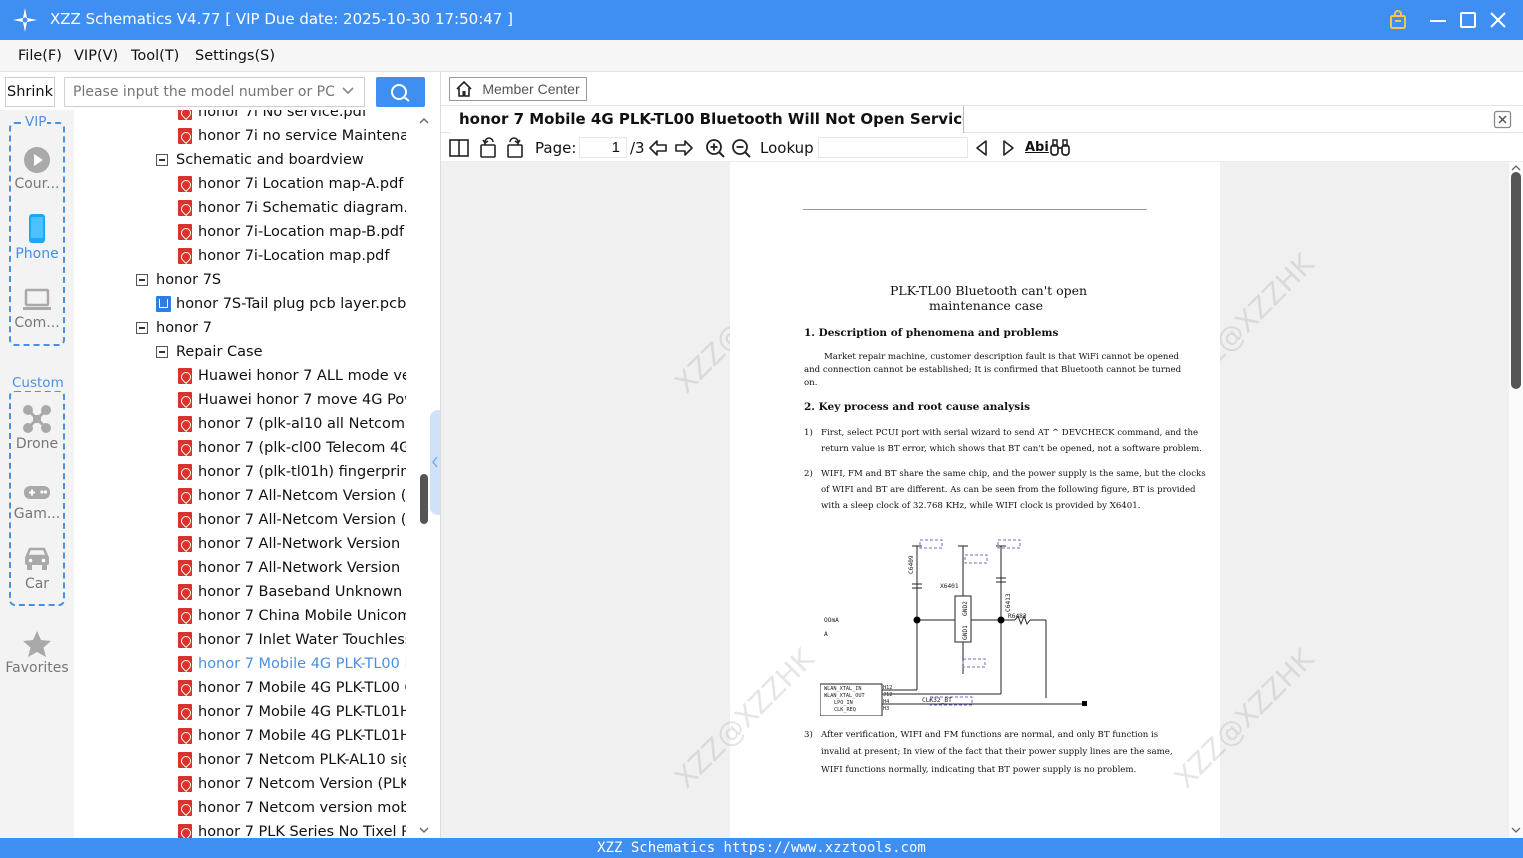  I want to click on menu-file: File(F), so click(40, 56).